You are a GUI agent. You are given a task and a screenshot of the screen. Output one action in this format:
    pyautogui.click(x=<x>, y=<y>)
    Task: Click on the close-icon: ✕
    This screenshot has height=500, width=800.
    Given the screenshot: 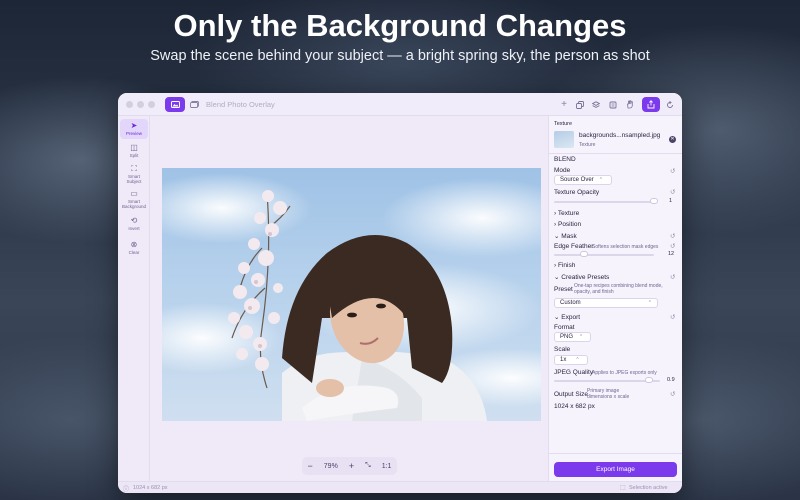 What is the action you would take?
    pyautogui.click(x=672, y=139)
    